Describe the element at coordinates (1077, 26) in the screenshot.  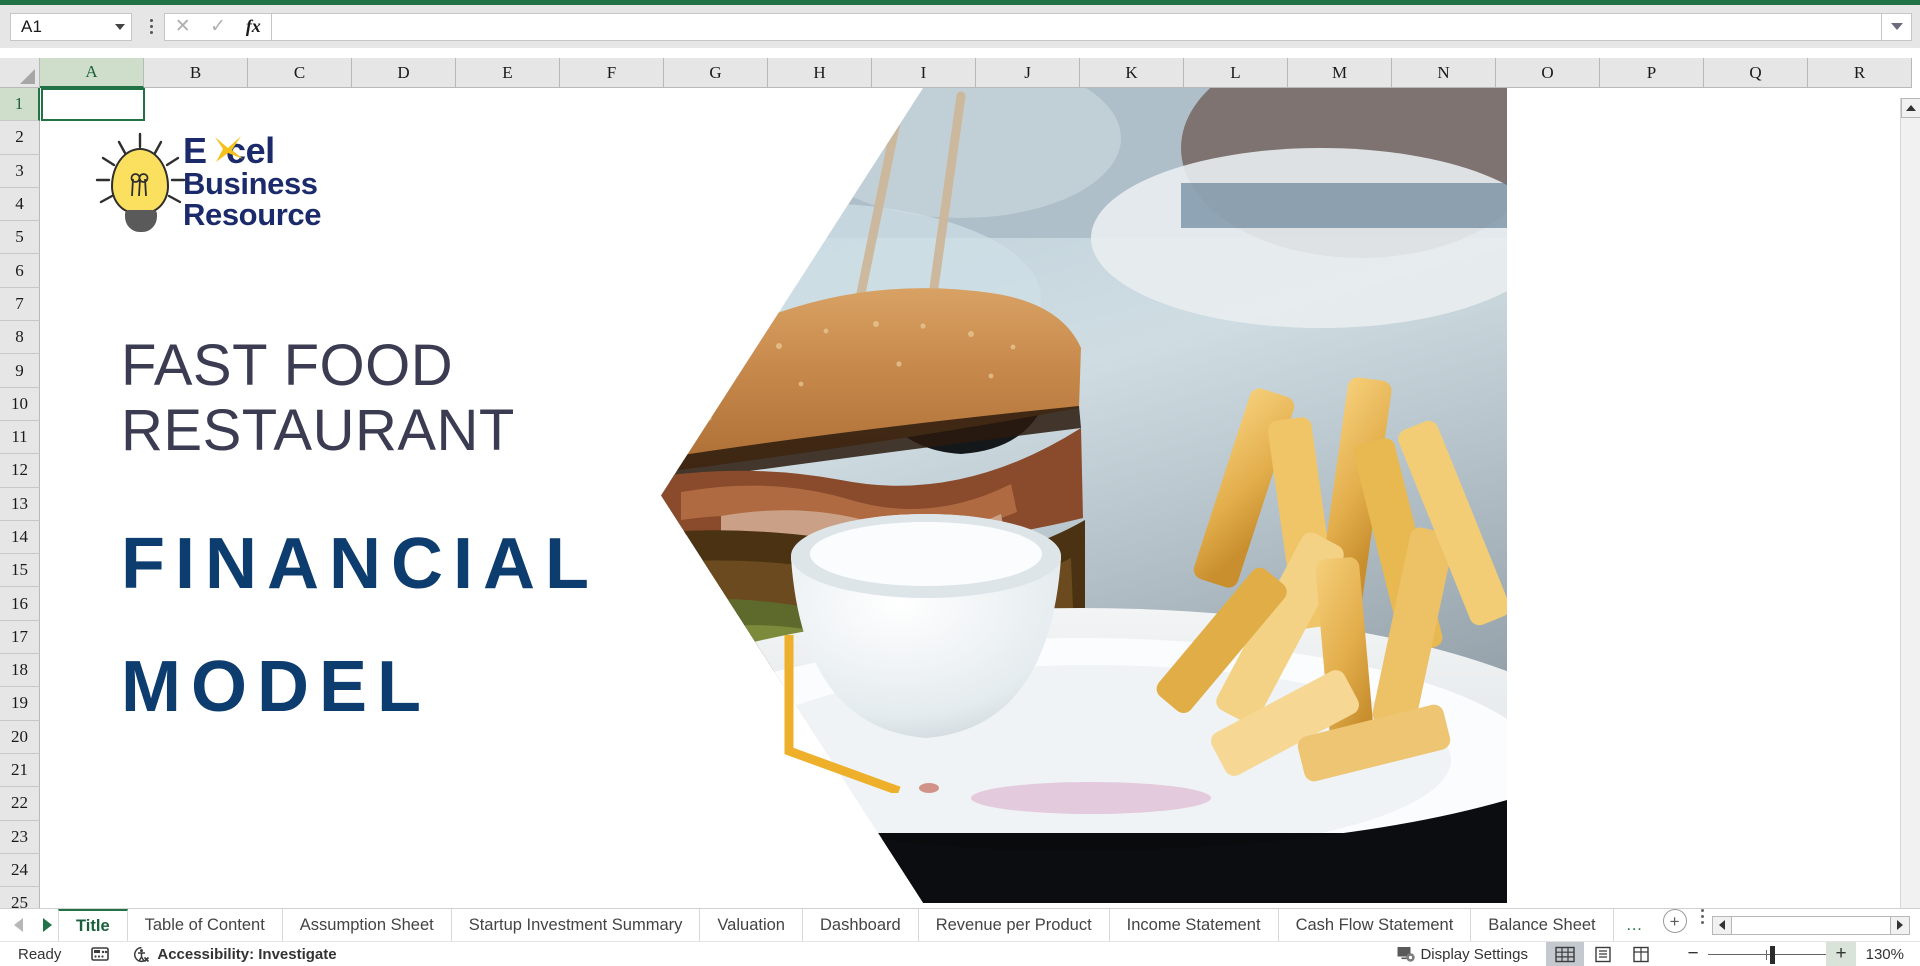
I see `formula-input` at that location.